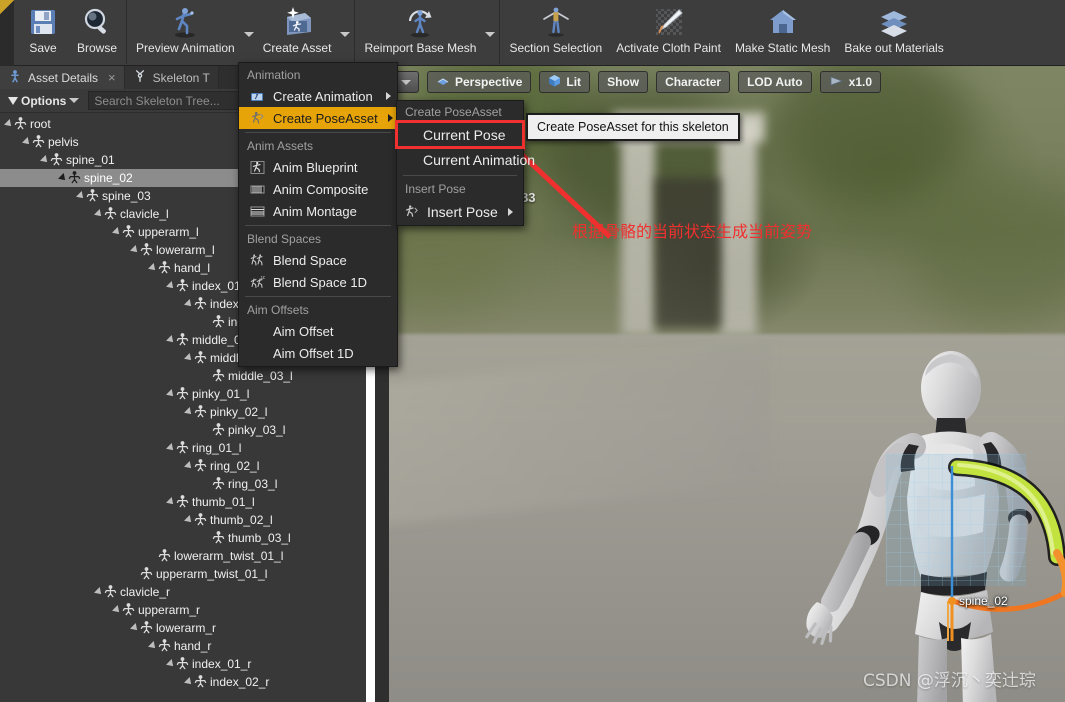 This screenshot has height=702, width=1065. I want to click on options-button: Options, so click(43, 101).